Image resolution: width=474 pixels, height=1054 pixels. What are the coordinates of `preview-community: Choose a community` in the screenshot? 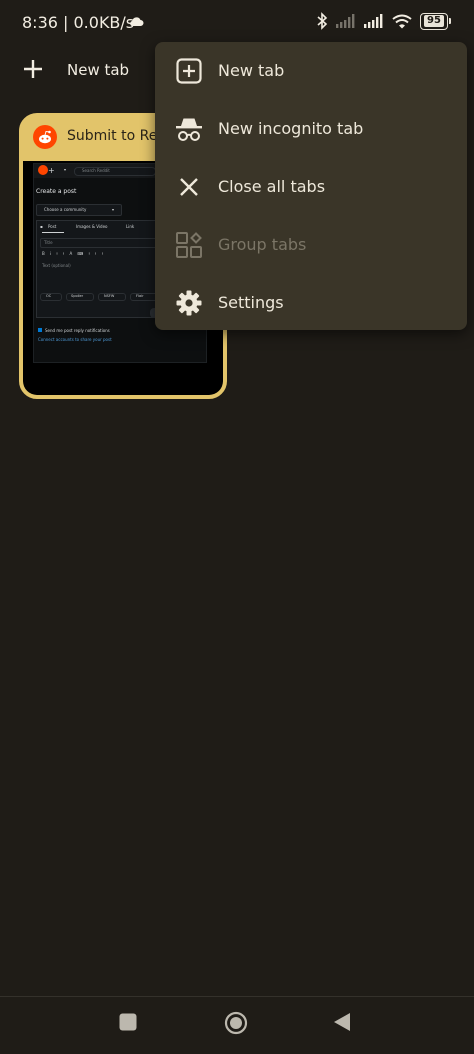 It's located at (65, 209).